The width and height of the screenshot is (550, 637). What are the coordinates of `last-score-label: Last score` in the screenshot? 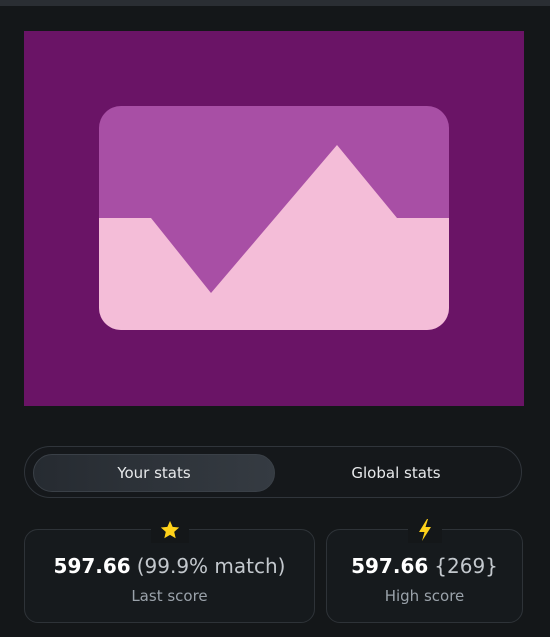 It's located at (169, 596).